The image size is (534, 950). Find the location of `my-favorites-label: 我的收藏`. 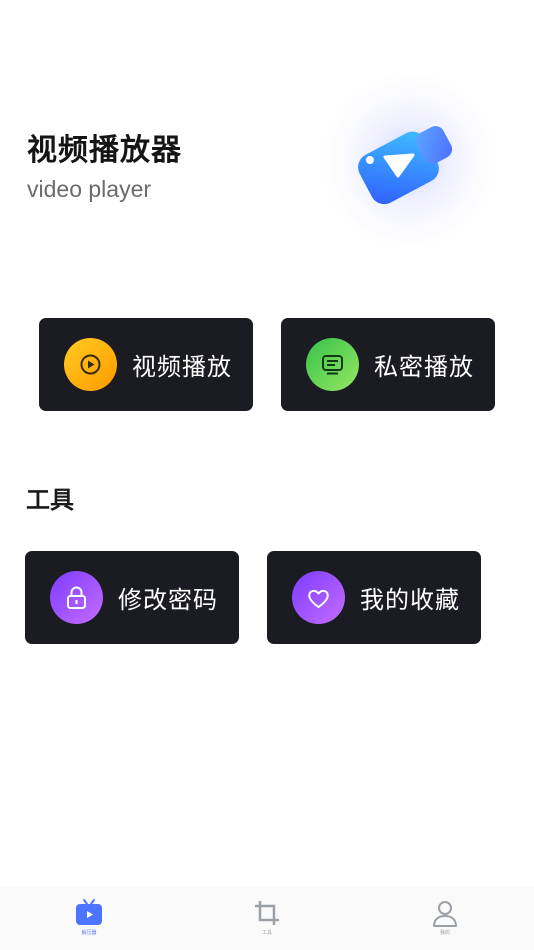

my-favorites-label: 我的收藏 is located at coordinates (410, 600).